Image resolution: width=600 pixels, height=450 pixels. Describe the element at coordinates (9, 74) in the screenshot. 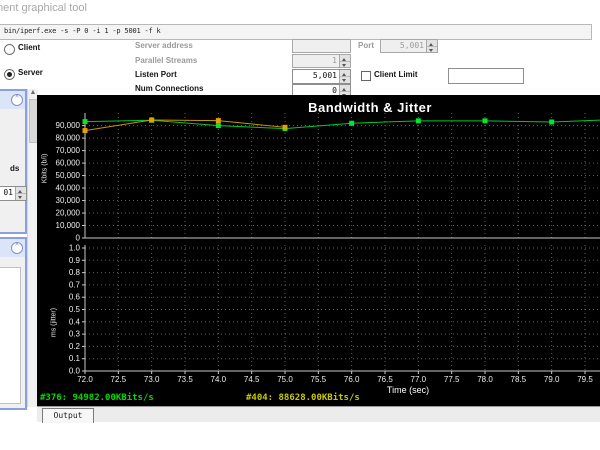

I see `server-radio` at that location.